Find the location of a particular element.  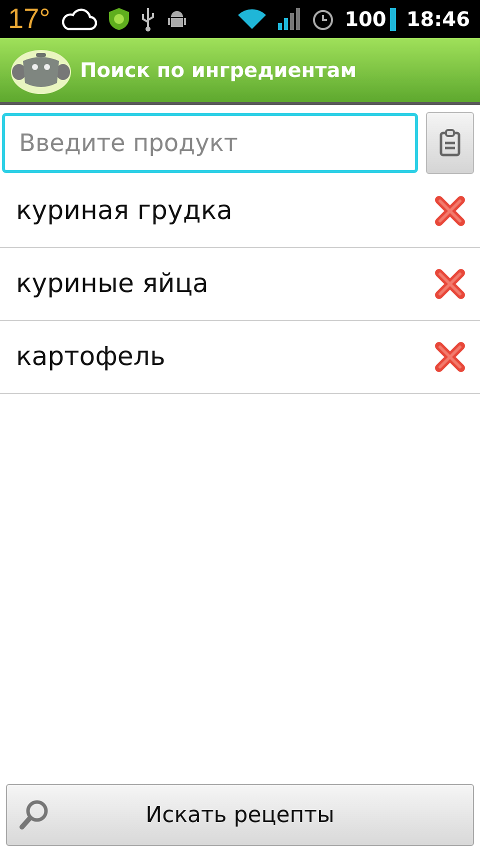

ingredient-row: картофель is located at coordinates (240, 357).